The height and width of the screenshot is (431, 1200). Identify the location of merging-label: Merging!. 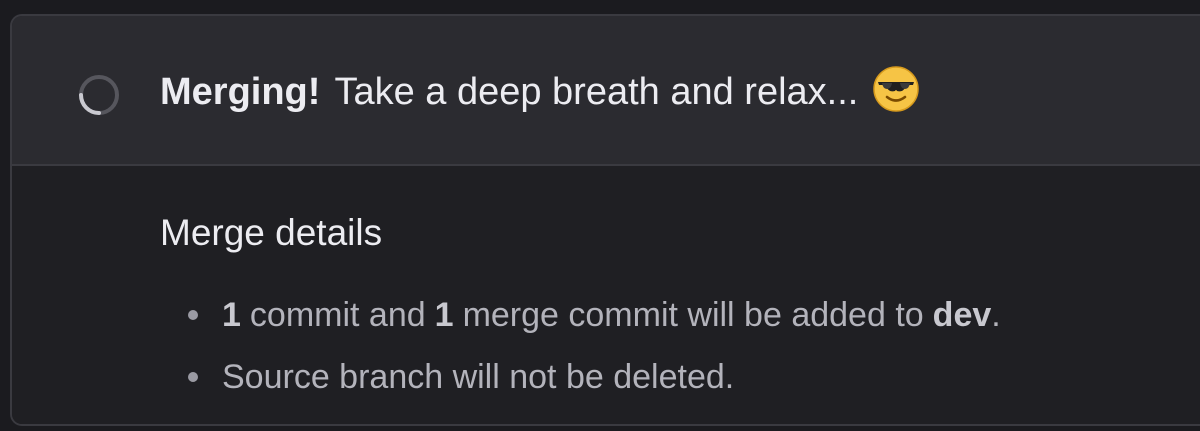
(240, 92).